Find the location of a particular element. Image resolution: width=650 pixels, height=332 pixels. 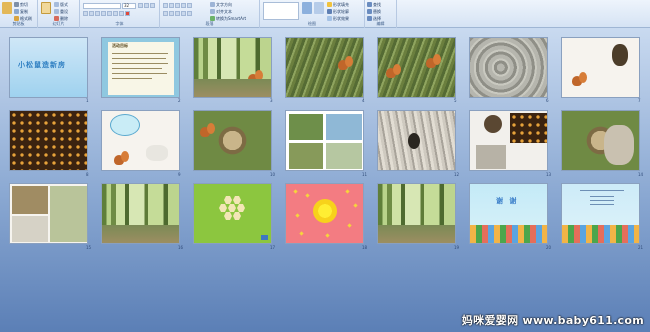

slide-2: 活动目标 is located at coordinates (140, 67).